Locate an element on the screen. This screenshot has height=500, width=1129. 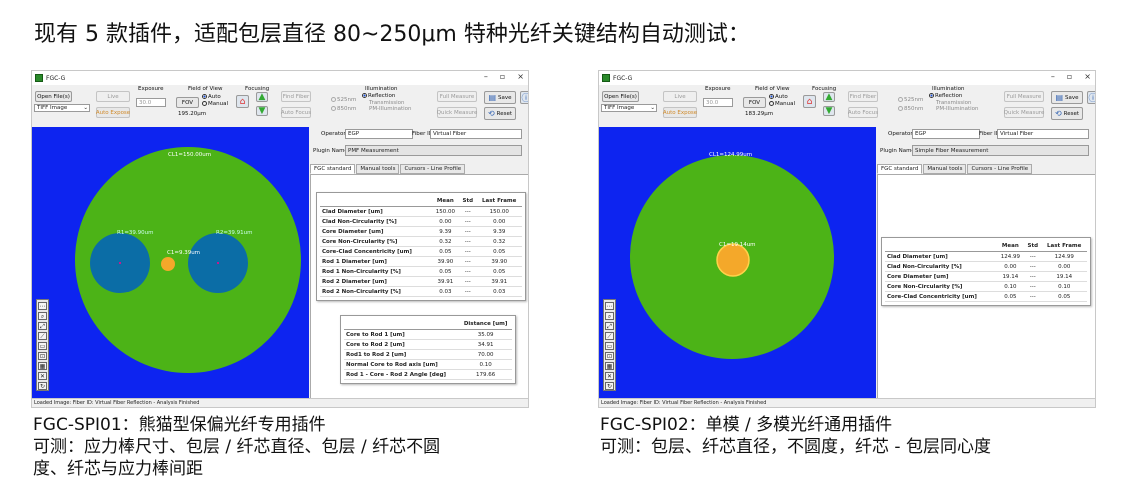
table-header-row: Distance [um] is located at coordinates (428, 324).